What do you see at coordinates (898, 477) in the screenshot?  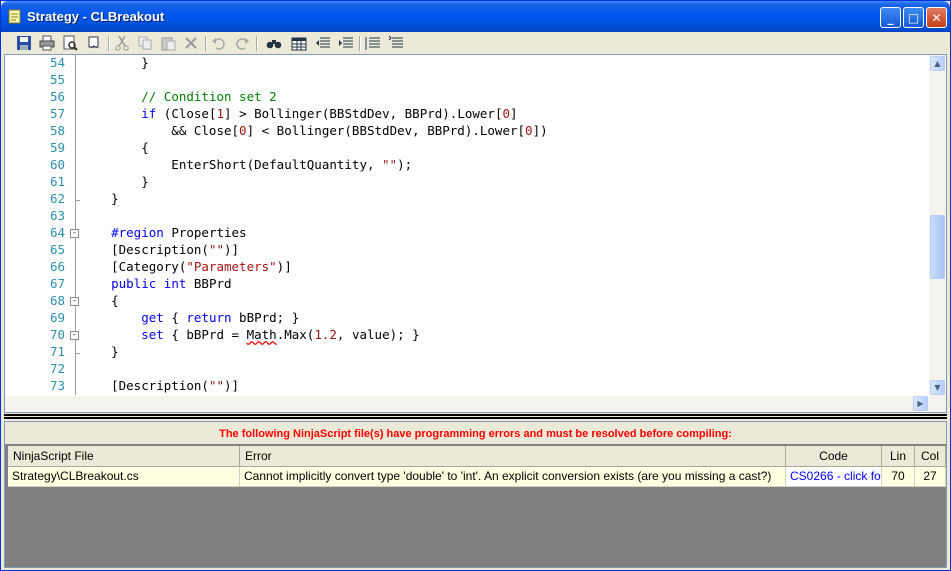 I see `error-row-line: 70` at bounding box center [898, 477].